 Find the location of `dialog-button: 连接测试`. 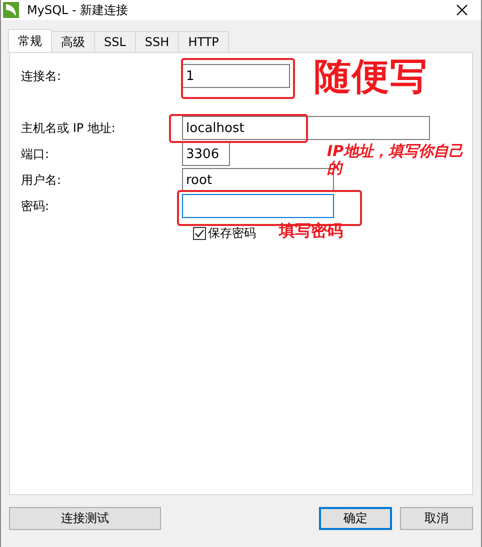

dialog-button: 连接测试 is located at coordinates (85, 518).